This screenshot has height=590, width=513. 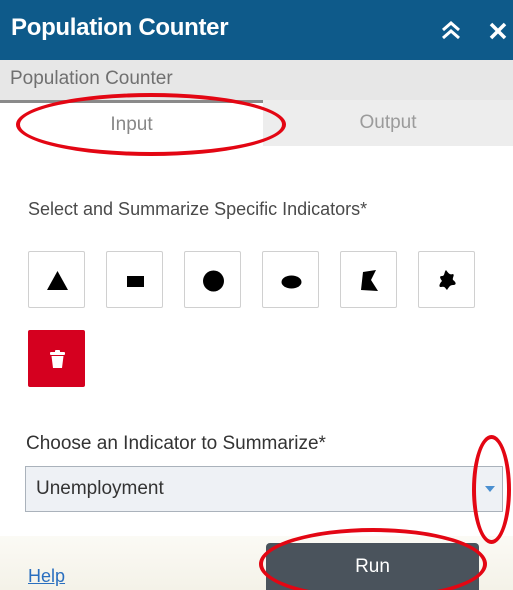 I want to click on draw-ellipse-button, so click(x=290, y=279).